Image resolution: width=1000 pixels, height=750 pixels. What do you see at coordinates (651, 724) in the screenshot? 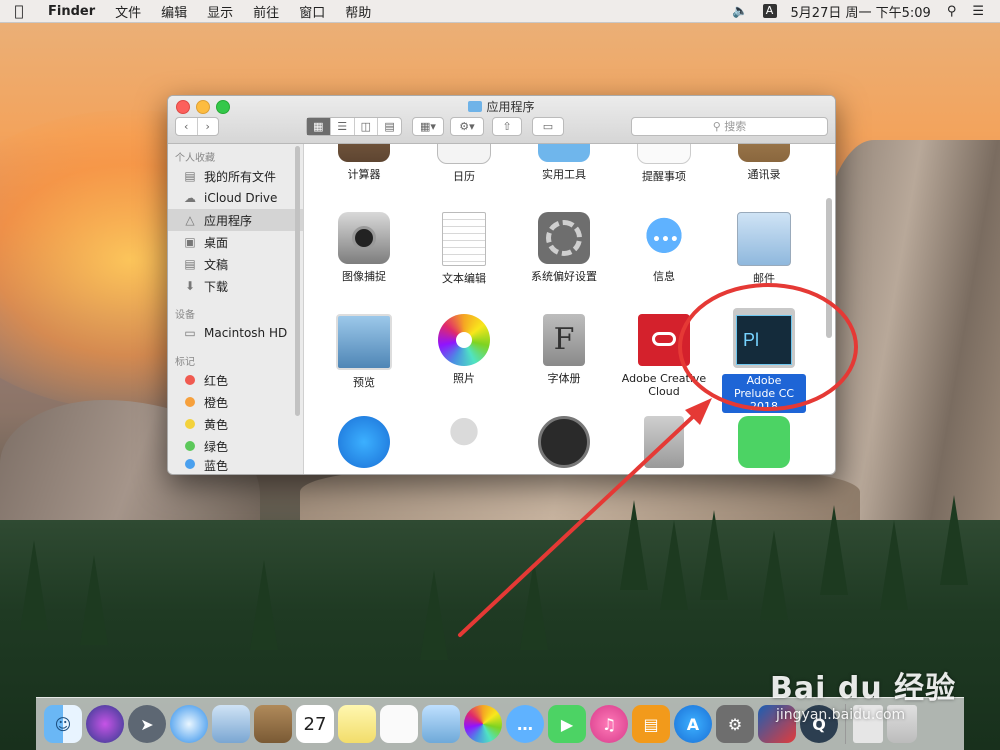
I see `ibooks-dock-icon: ▤` at bounding box center [651, 724].